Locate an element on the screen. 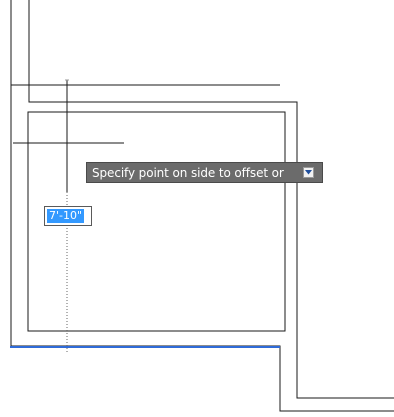  command-prompt-tooltip: Specify point on side to offset or is located at coordinates (204, 172).